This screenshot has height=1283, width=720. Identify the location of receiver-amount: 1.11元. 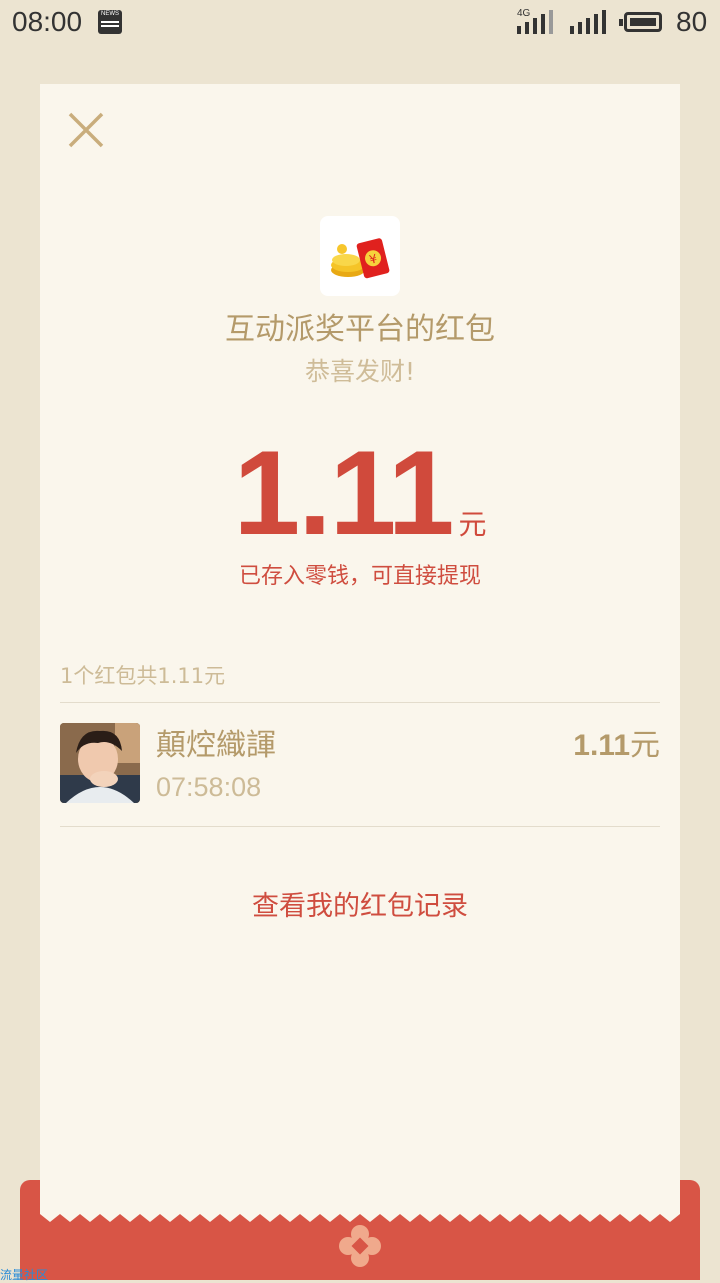
(616, 742).